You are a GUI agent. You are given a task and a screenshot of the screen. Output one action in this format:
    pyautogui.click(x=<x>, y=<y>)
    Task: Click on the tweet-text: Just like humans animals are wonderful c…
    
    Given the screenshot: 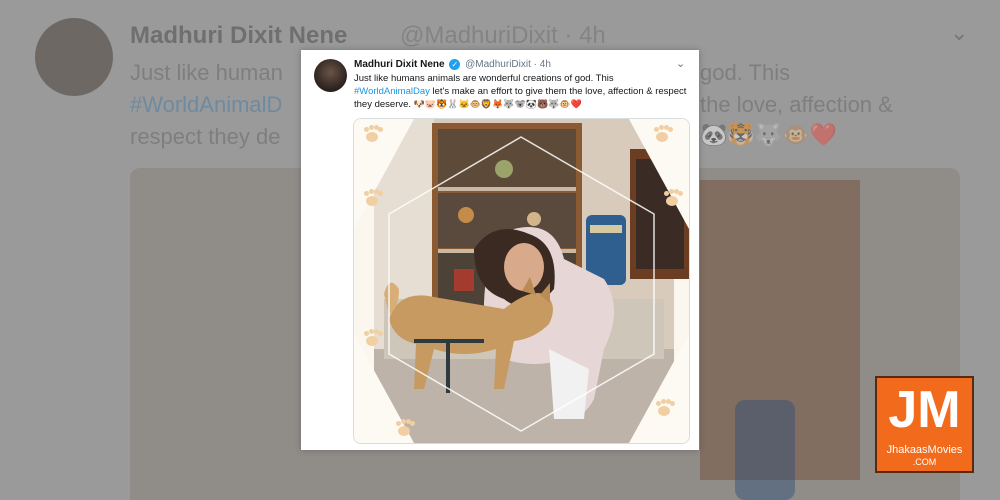 What is the action you would take?
    pyautogui.click(x=524, y=92)
    